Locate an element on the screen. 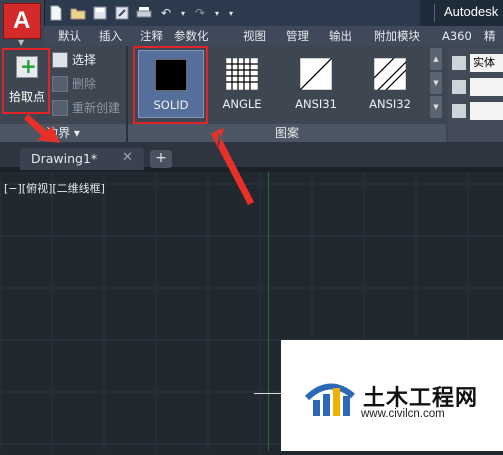 This screenshot has height=455, width=503. expand-gallery-icon: ▼ is located at coordinates (436, 107).